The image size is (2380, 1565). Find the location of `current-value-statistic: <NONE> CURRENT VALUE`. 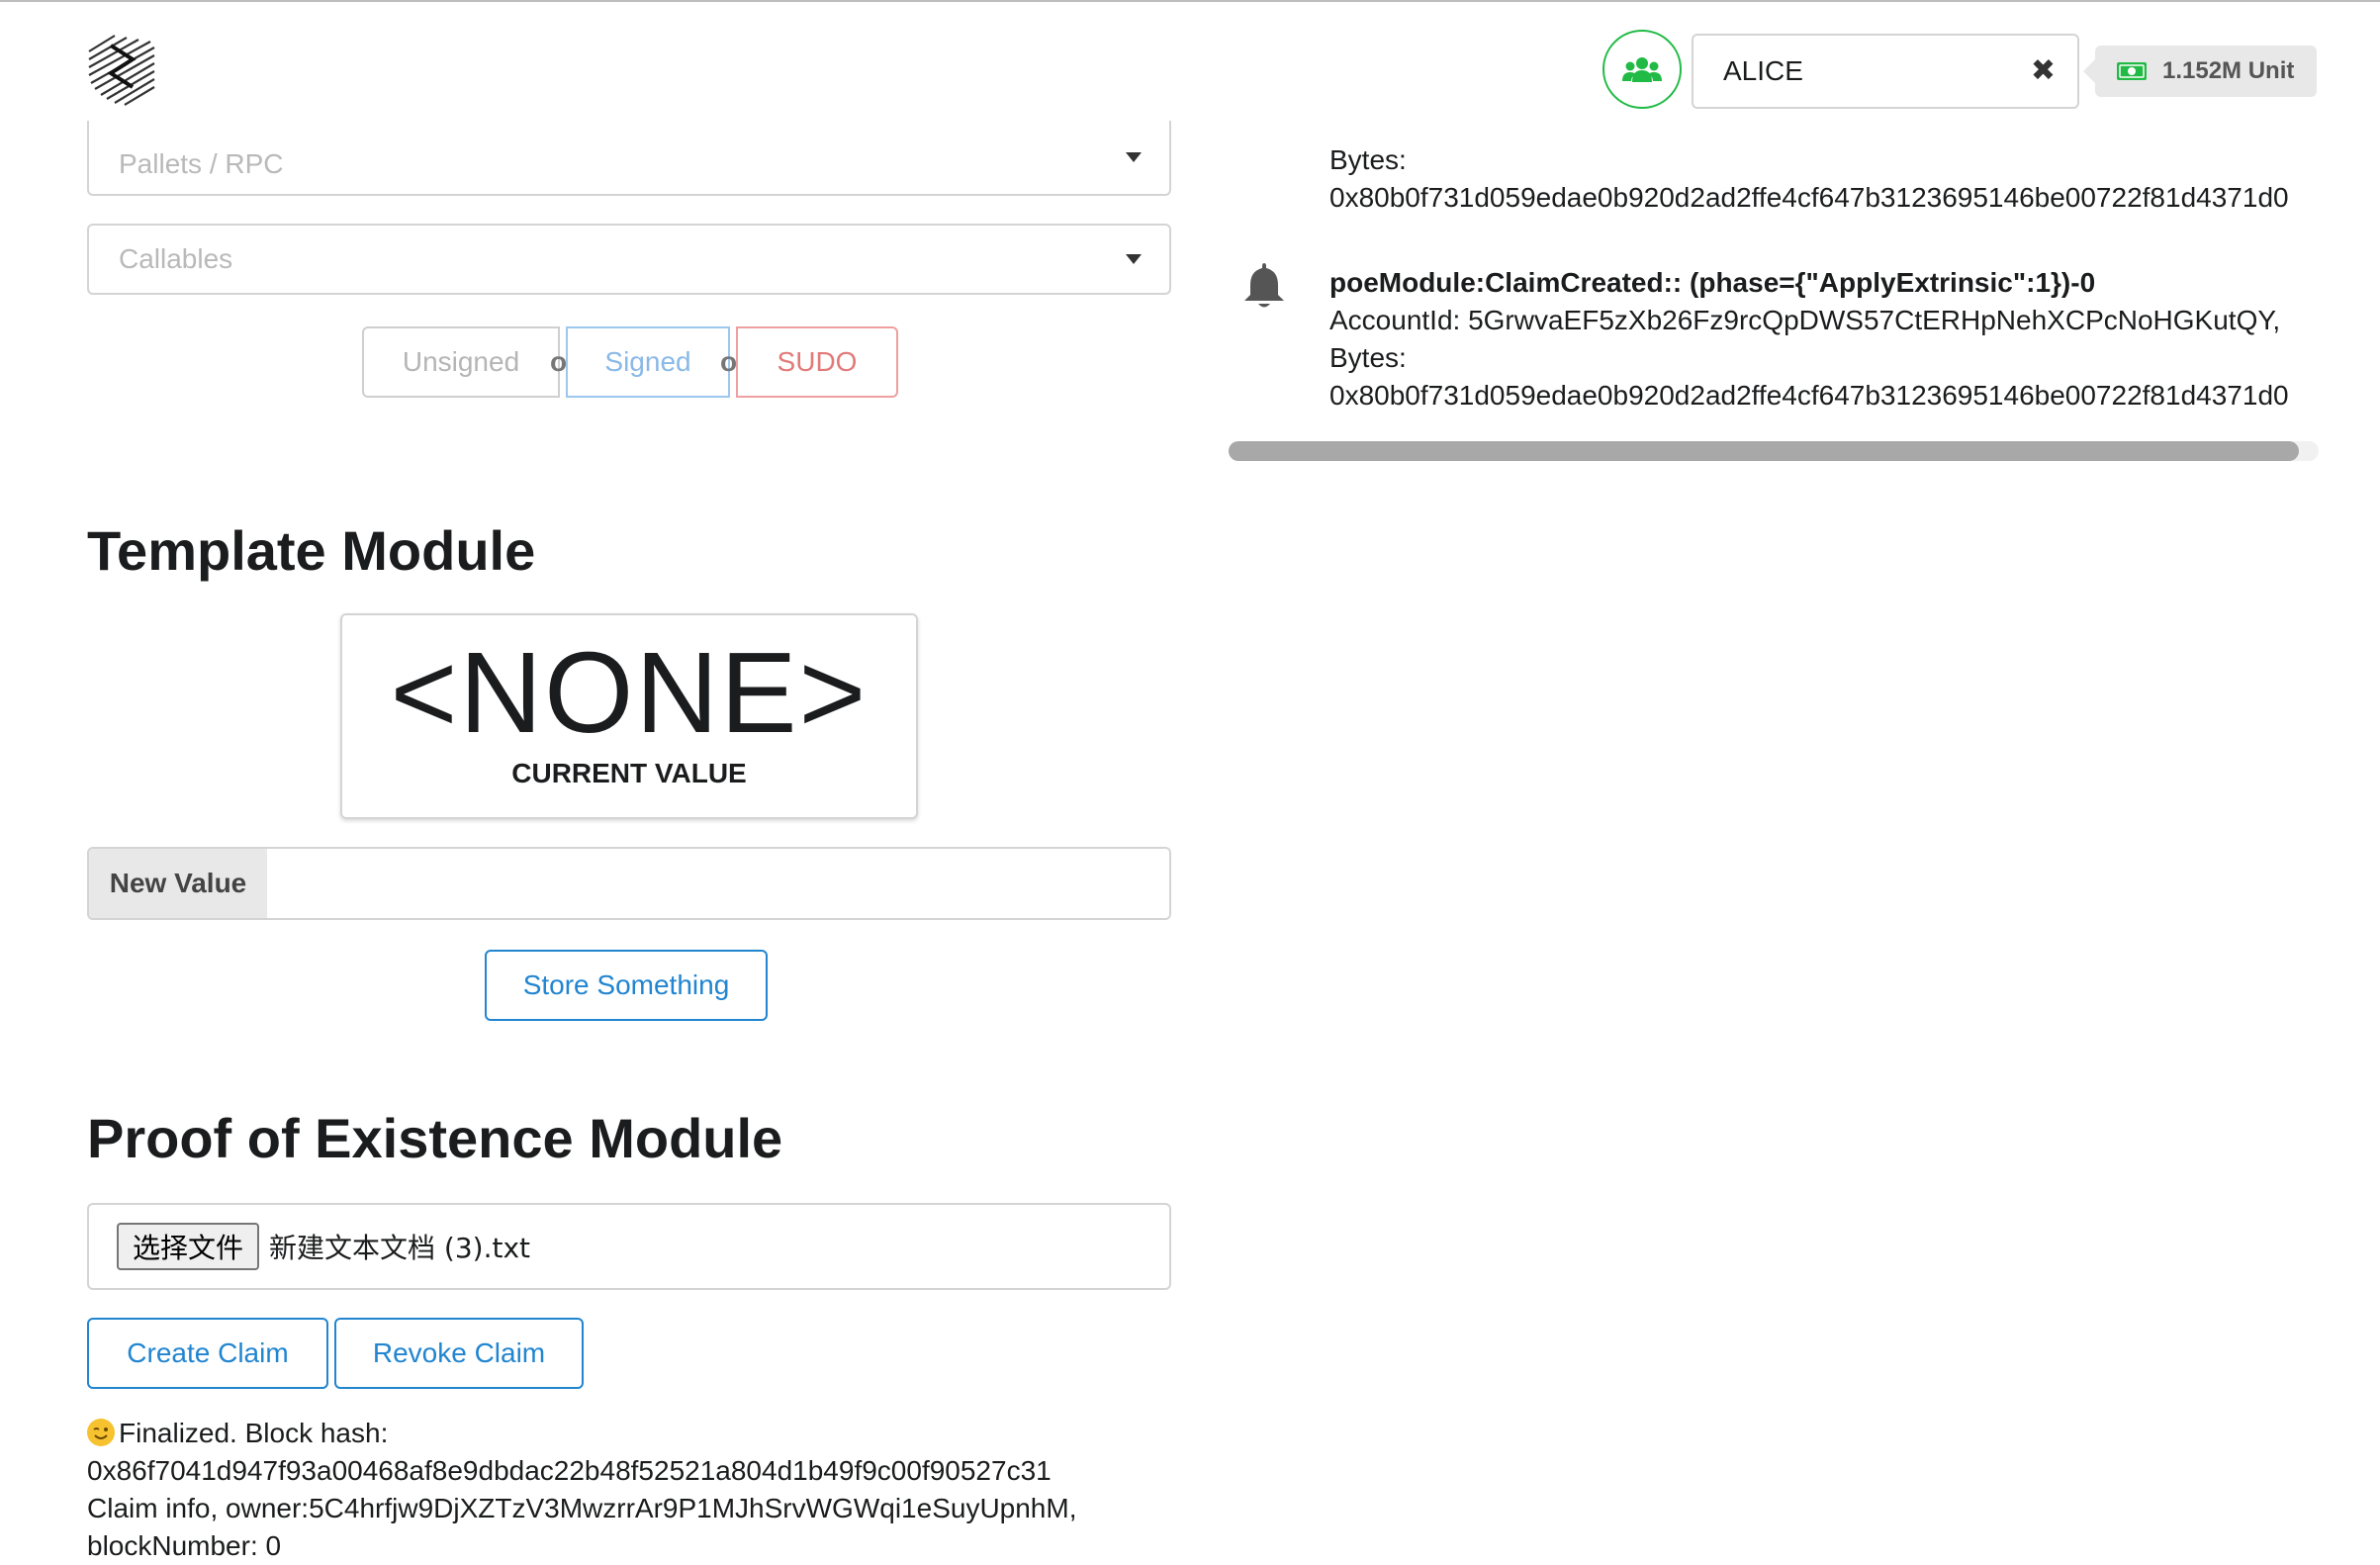

current-value-statistic: <NONE> CURRENT VALUE is located at coordinates (629, 716).